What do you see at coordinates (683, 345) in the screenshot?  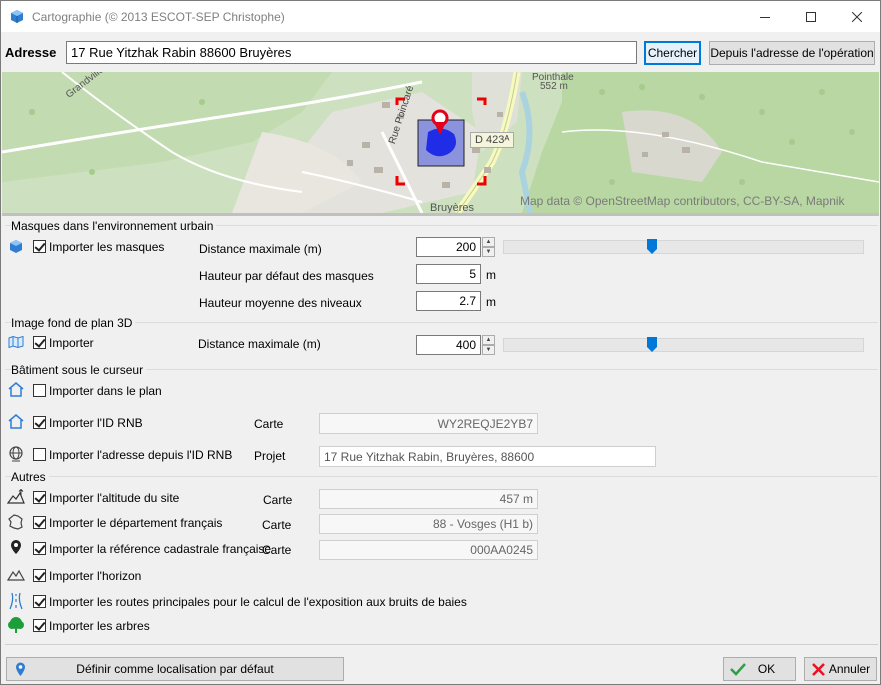 I see `background-distance-slider` at bounding box center [683, 345].